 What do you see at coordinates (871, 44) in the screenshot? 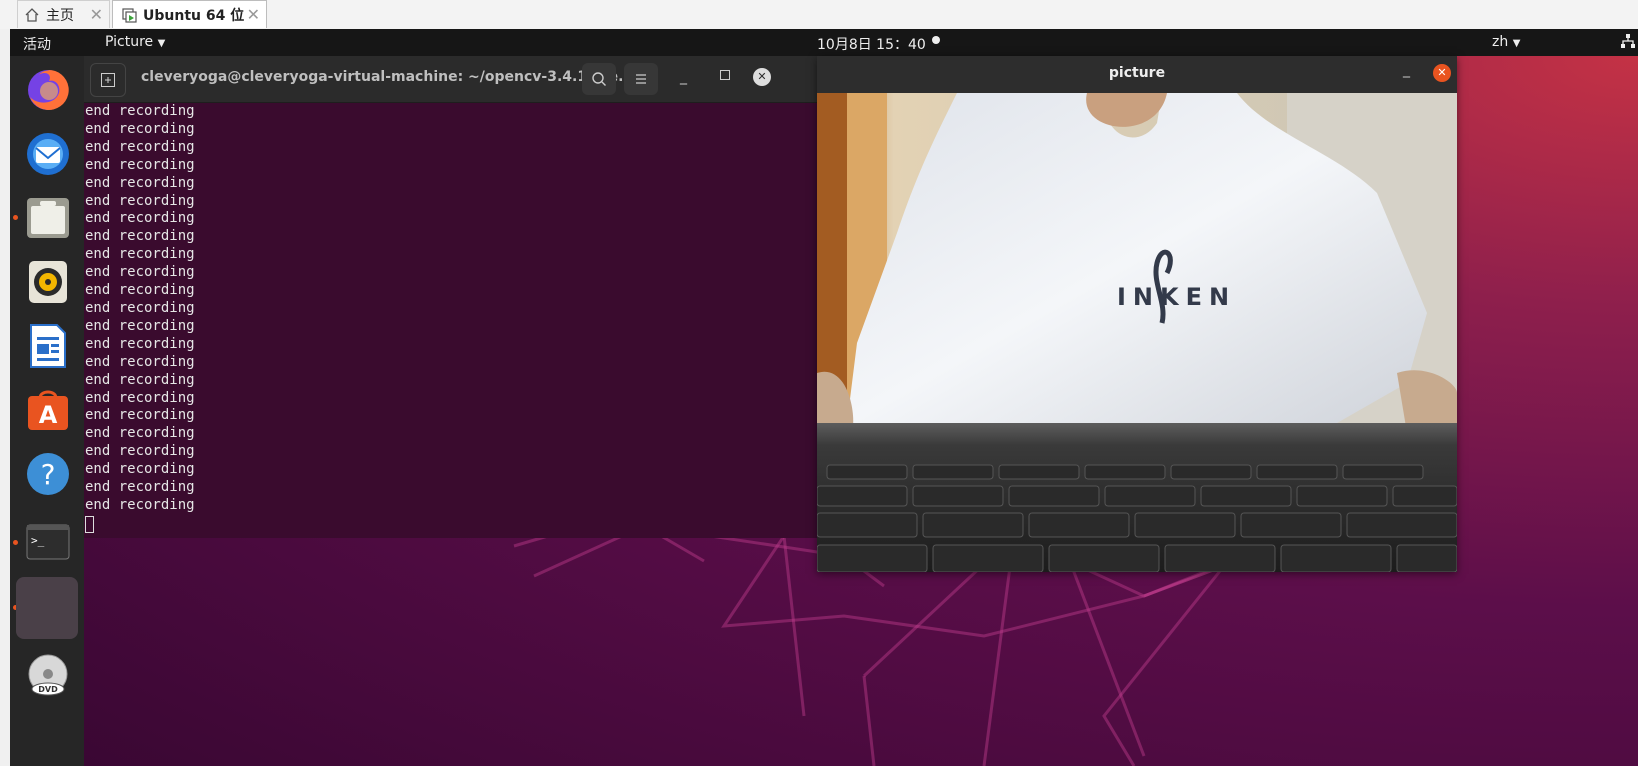
I see `clock: 10月8日 15：40` at bounding box center [871, 44].